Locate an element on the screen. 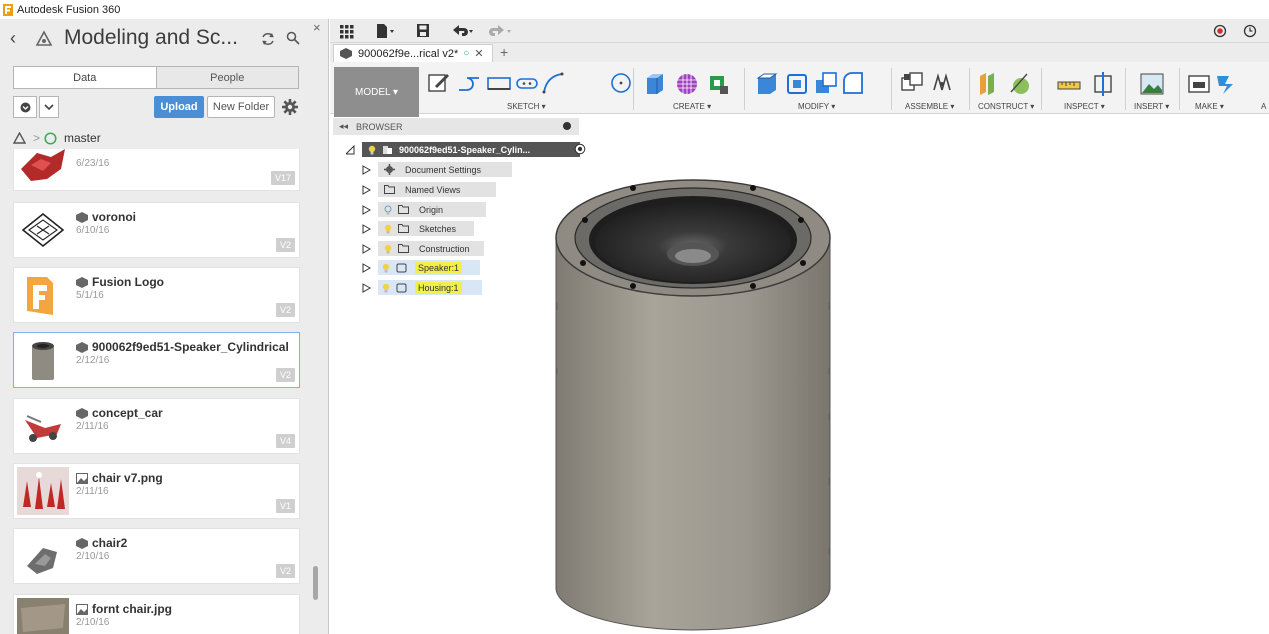 The width and height of the screenshot is (1269, 634). node-label-text: Speaker:1 is located at coordinates (439, 267).